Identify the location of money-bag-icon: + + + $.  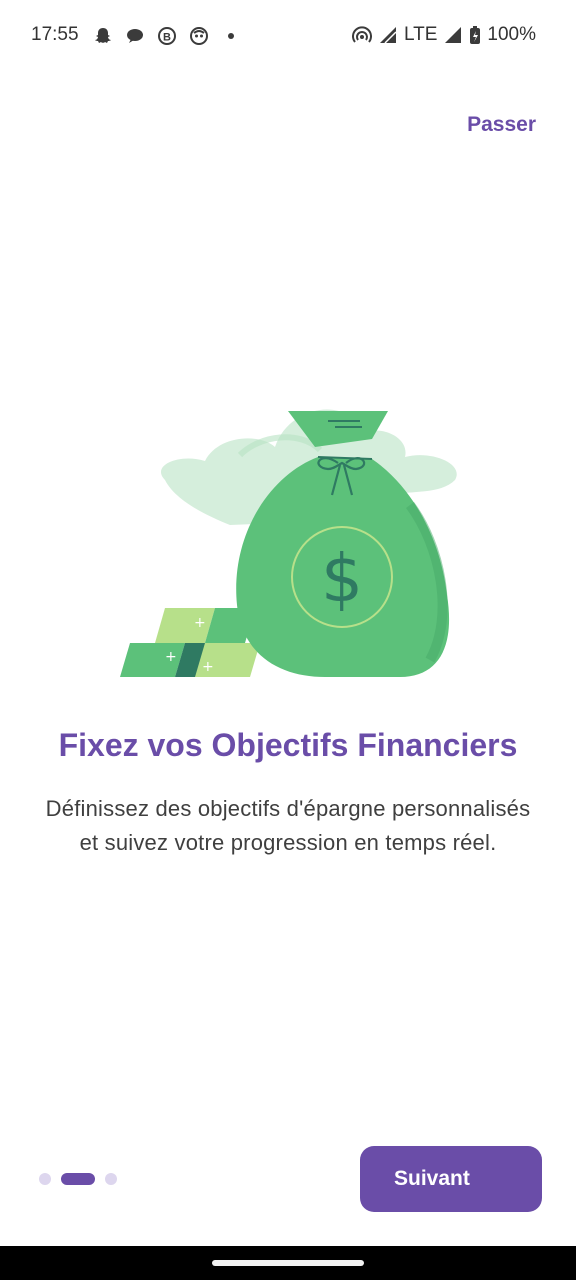
(288, 543).